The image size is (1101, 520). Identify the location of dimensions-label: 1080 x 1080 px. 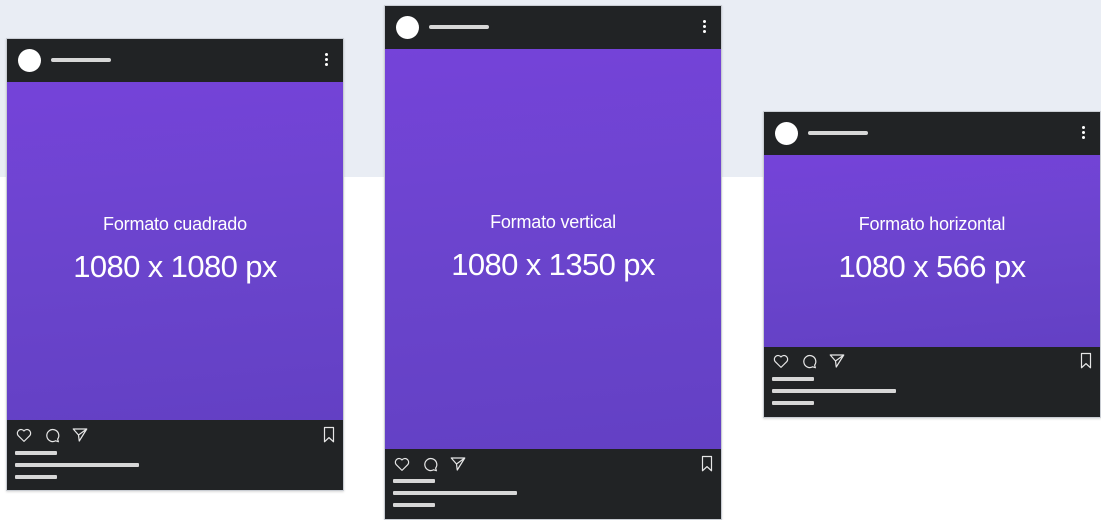
(175, 266).